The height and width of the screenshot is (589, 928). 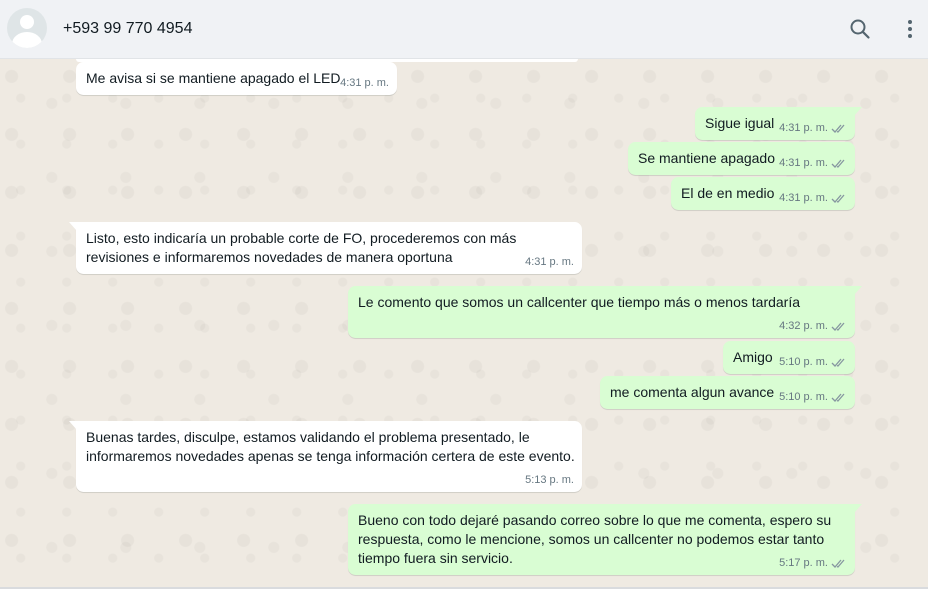 I want to click on search-icon, so click(x=860, y=29).